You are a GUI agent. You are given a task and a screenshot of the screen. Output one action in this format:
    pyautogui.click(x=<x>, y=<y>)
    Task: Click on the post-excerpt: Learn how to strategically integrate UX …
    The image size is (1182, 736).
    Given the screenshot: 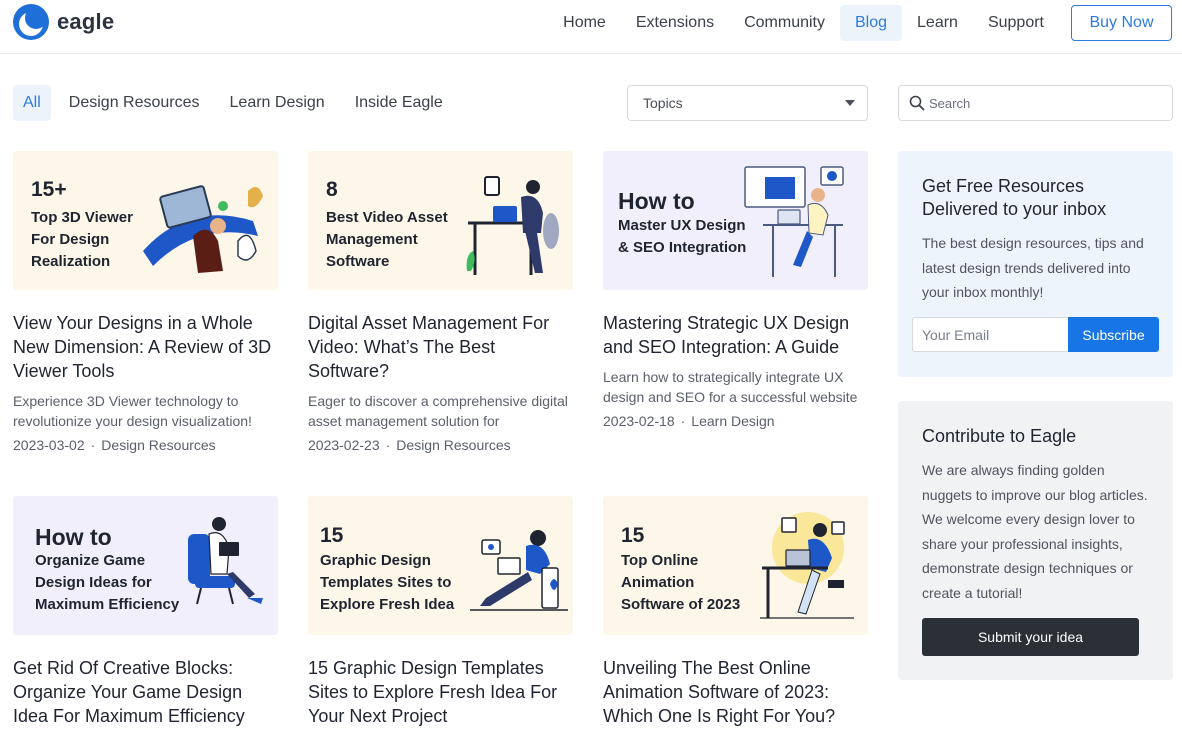 What is the action you would take?
    pyautogui.click(x=730, y=387)
    